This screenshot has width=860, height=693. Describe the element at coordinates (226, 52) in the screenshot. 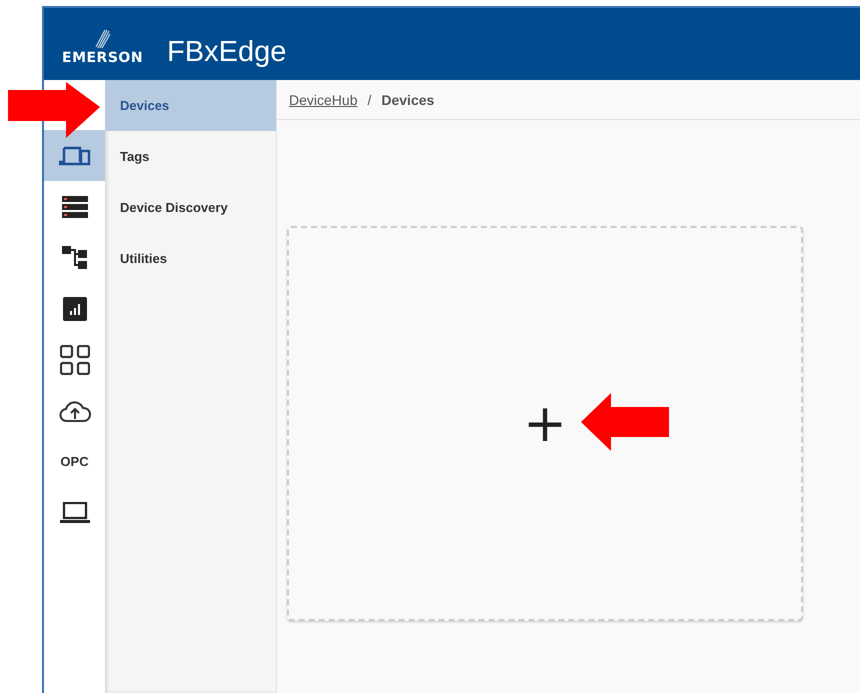

I see `app-title: FBxEdge` at that location.